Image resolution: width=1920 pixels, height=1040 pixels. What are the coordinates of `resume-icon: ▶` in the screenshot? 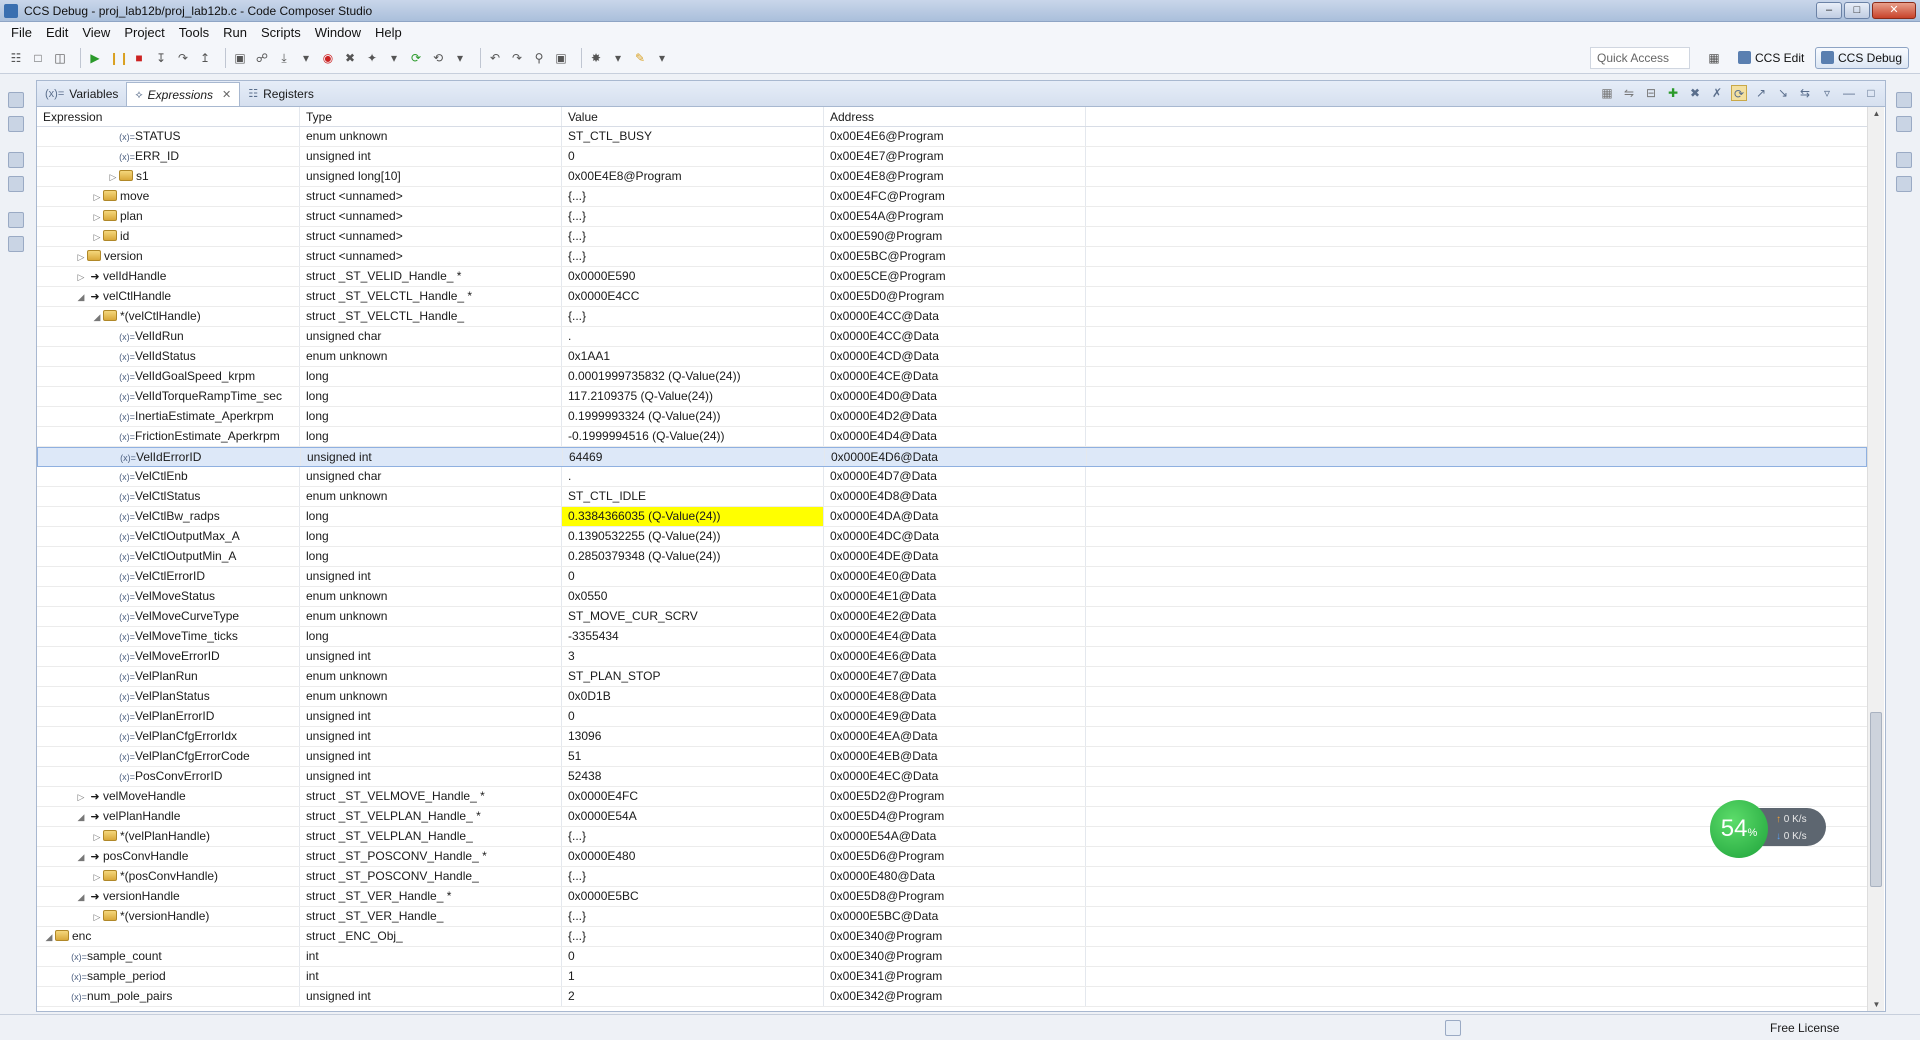 It's located at (95, 58).